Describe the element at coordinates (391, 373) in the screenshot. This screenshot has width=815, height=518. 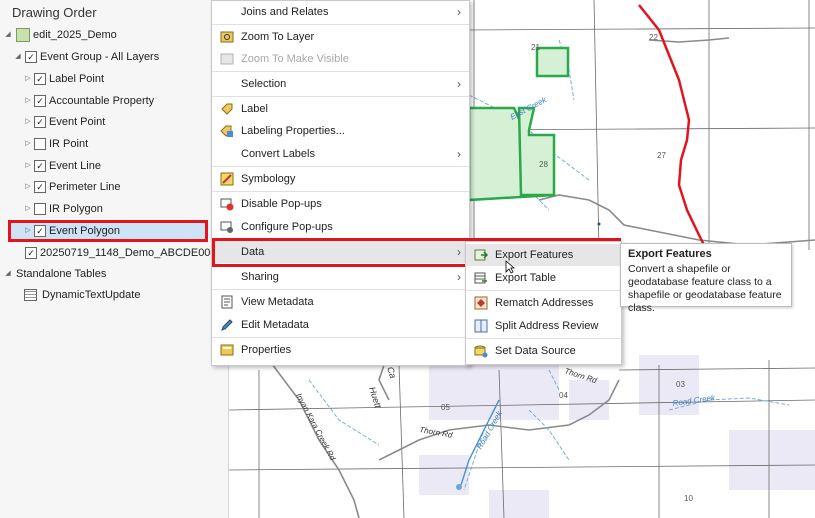
I see `map-label-ca: Ca` at that location.